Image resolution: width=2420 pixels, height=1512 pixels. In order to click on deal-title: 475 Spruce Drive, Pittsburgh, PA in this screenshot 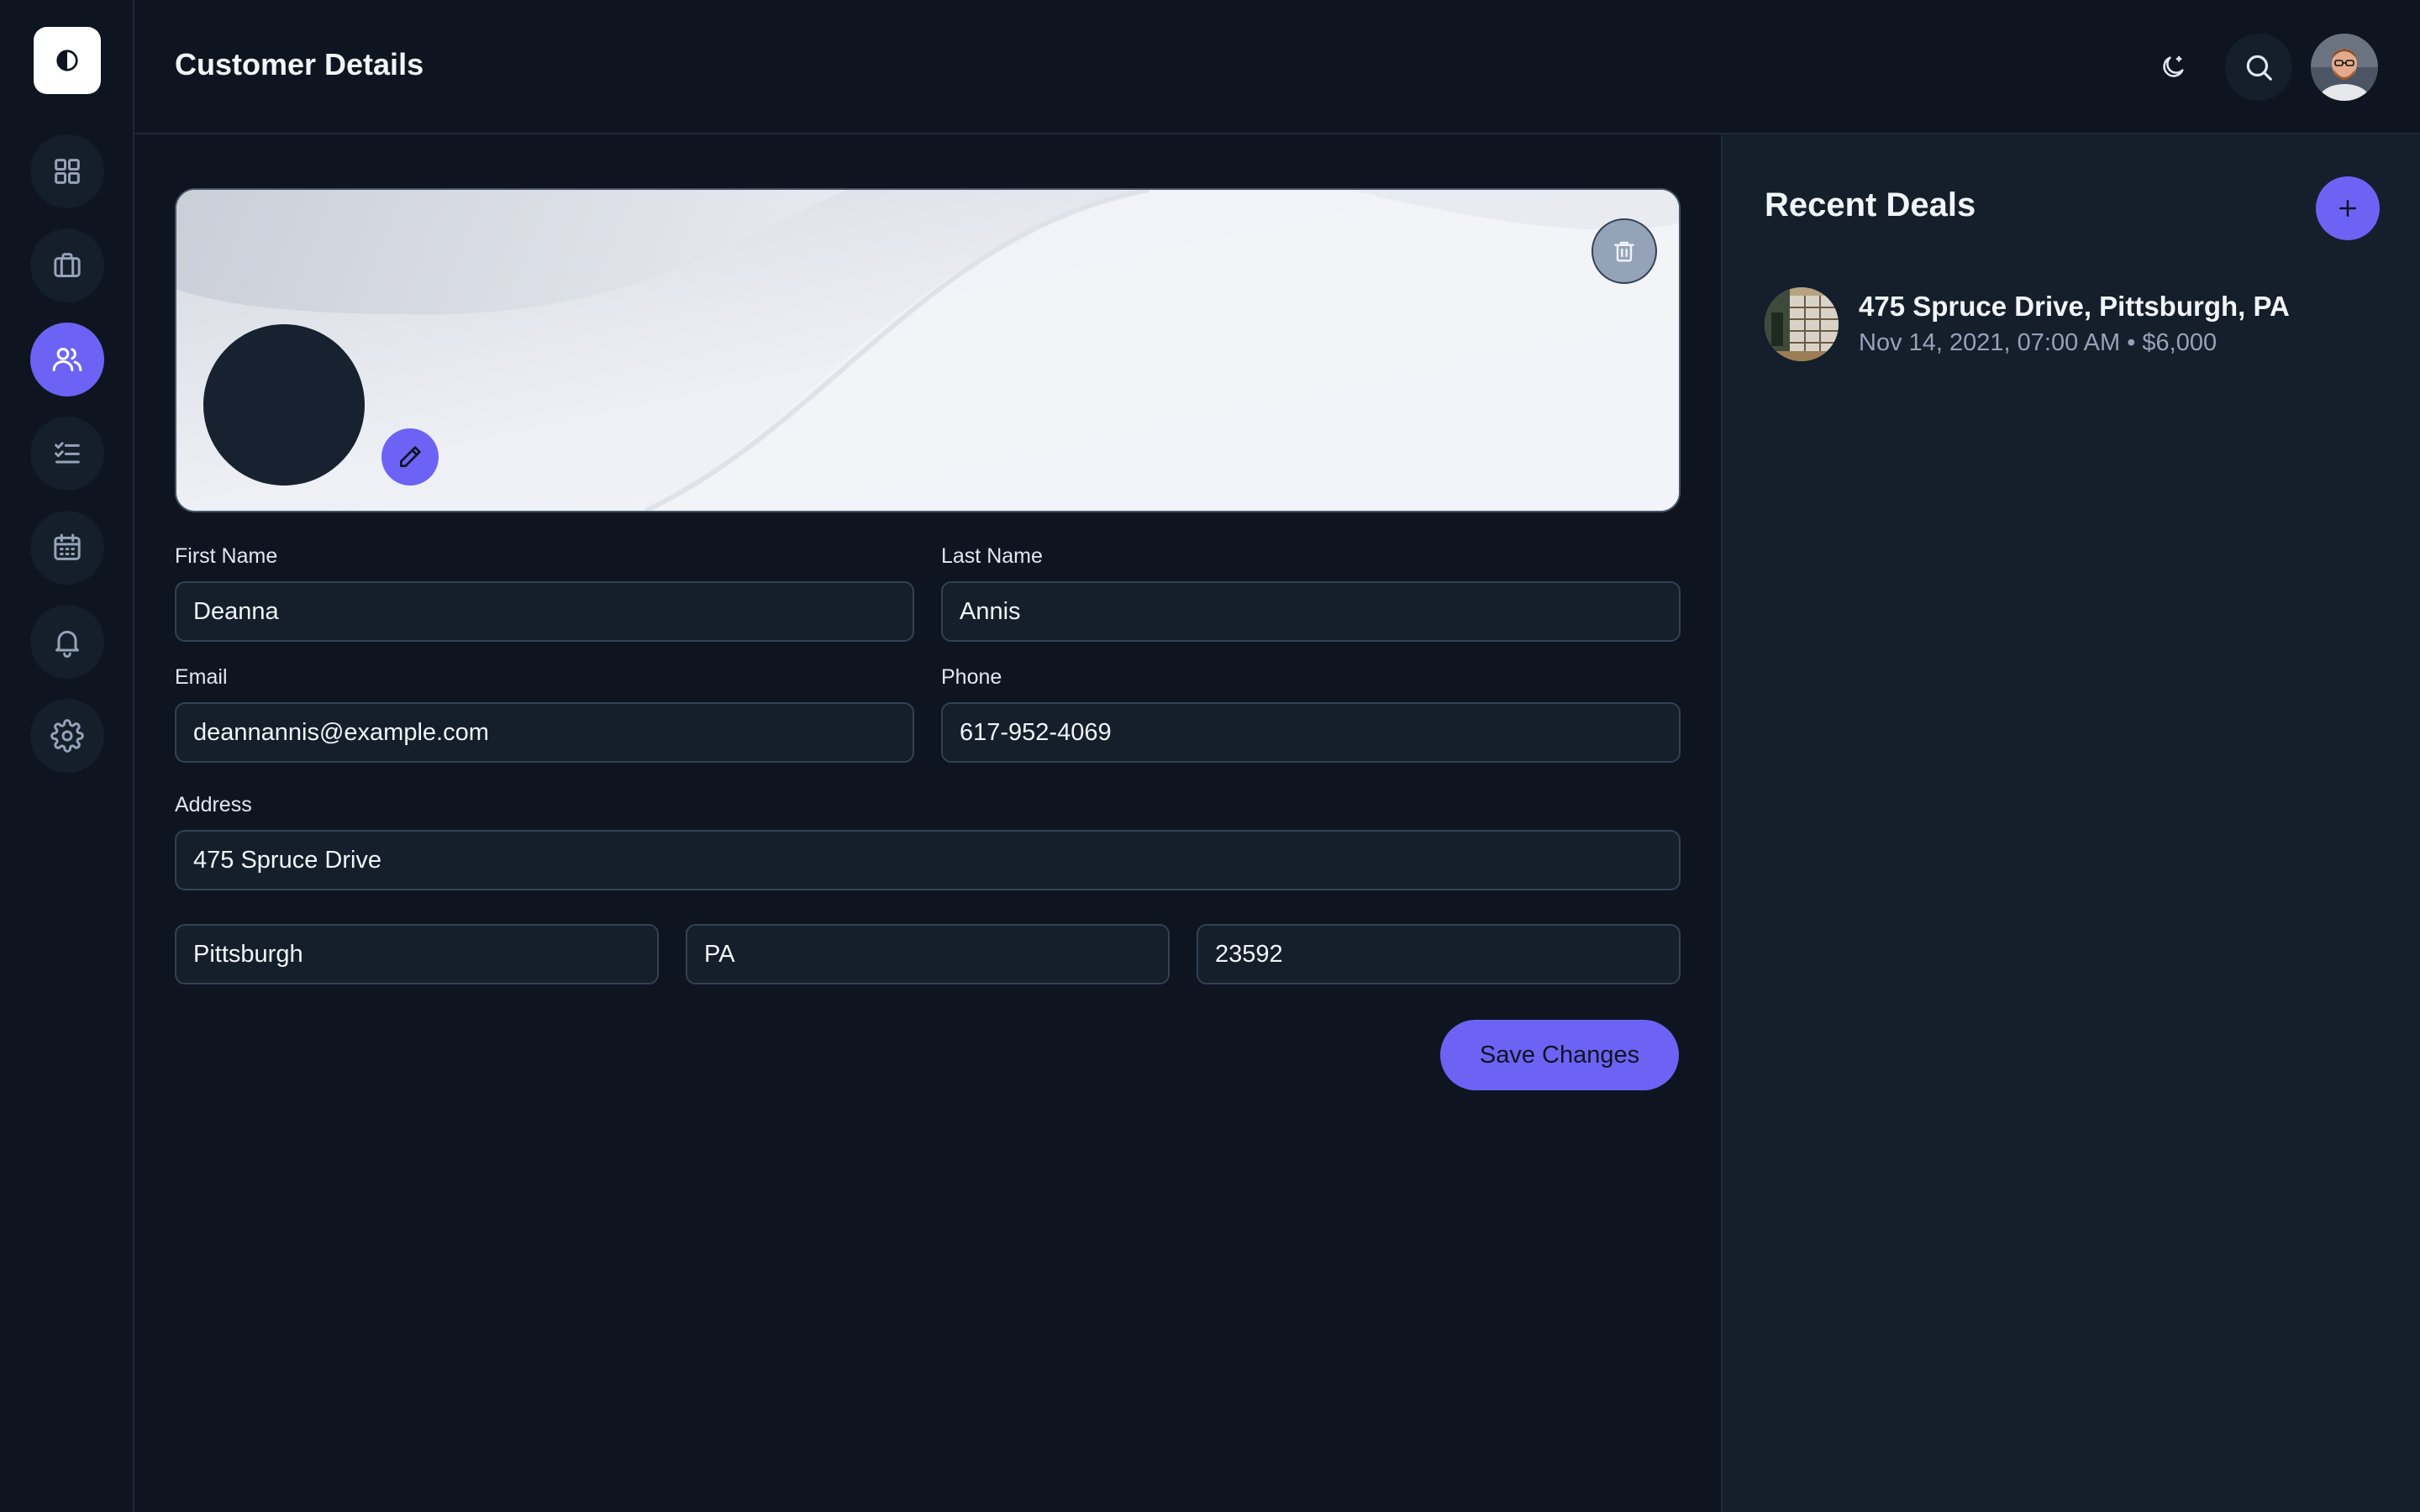, I will do `click(2074, 306)`.